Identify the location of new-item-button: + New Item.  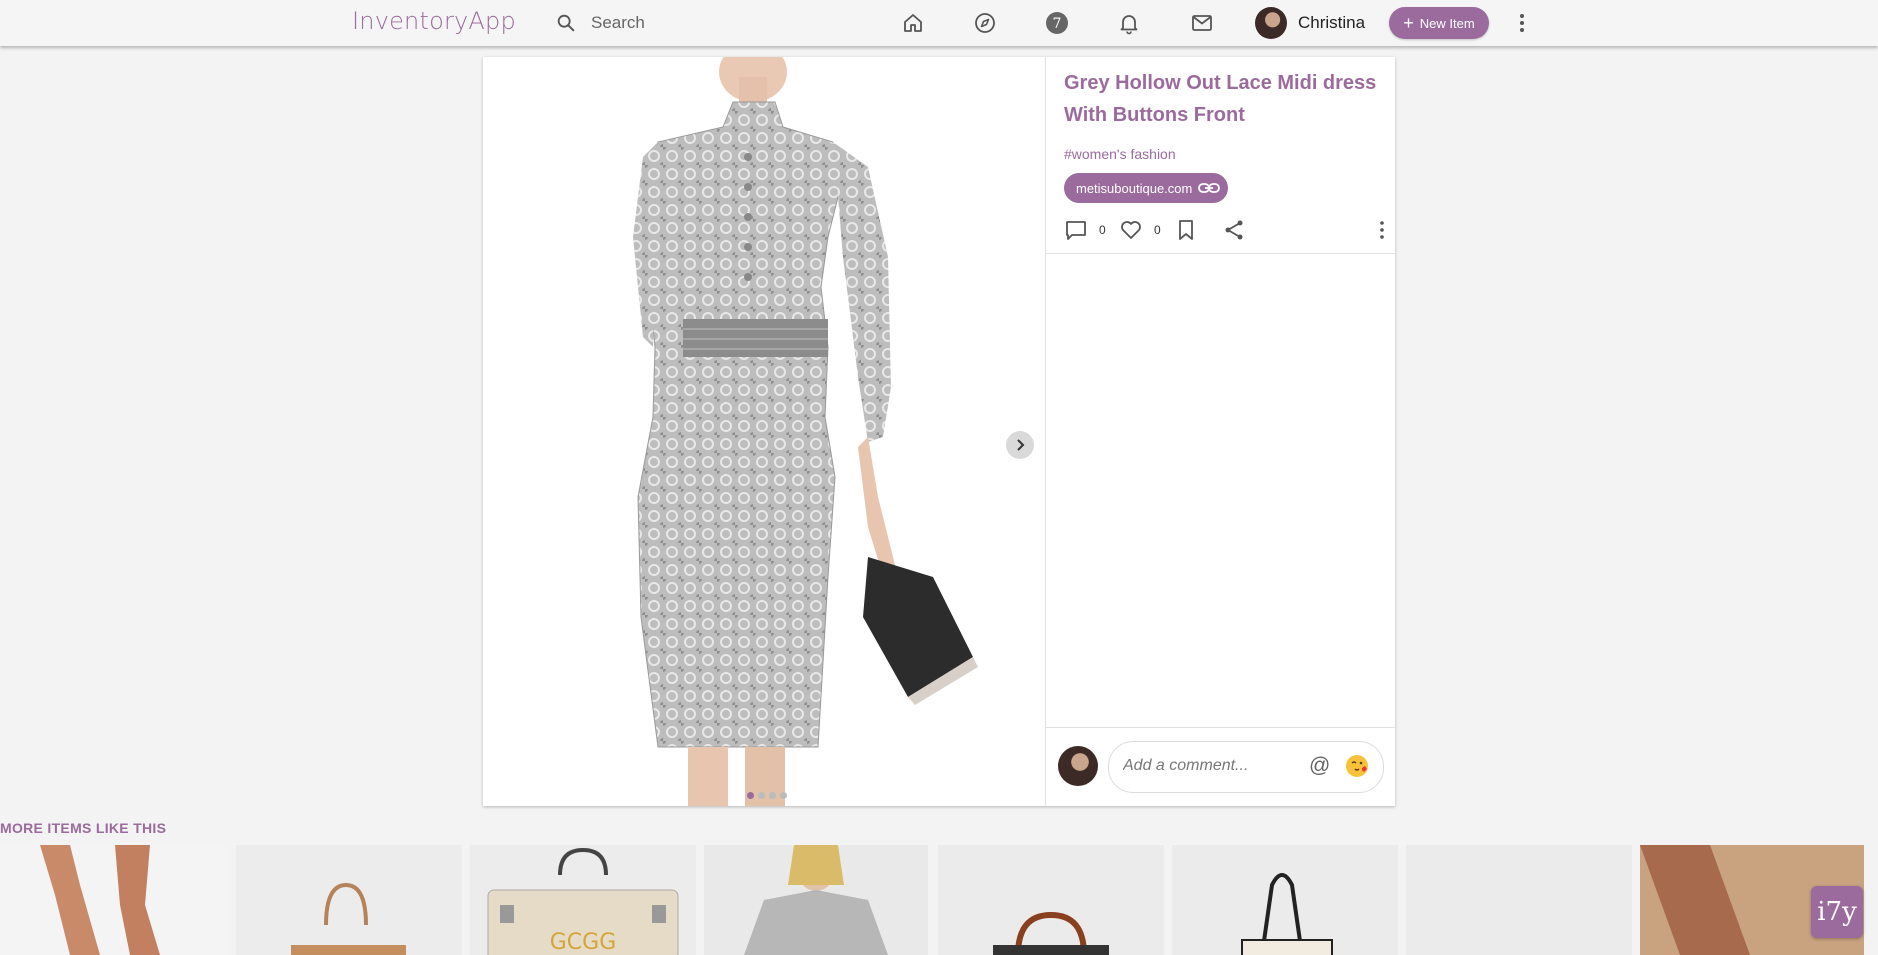
(1439, 23).